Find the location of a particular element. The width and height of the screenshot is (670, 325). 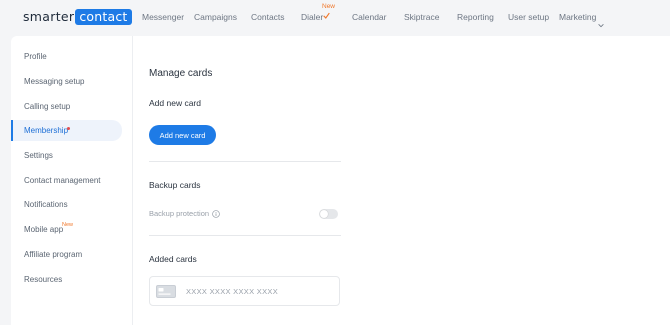

added-cards-heading: Added cards is located at coordinates (173, 259).